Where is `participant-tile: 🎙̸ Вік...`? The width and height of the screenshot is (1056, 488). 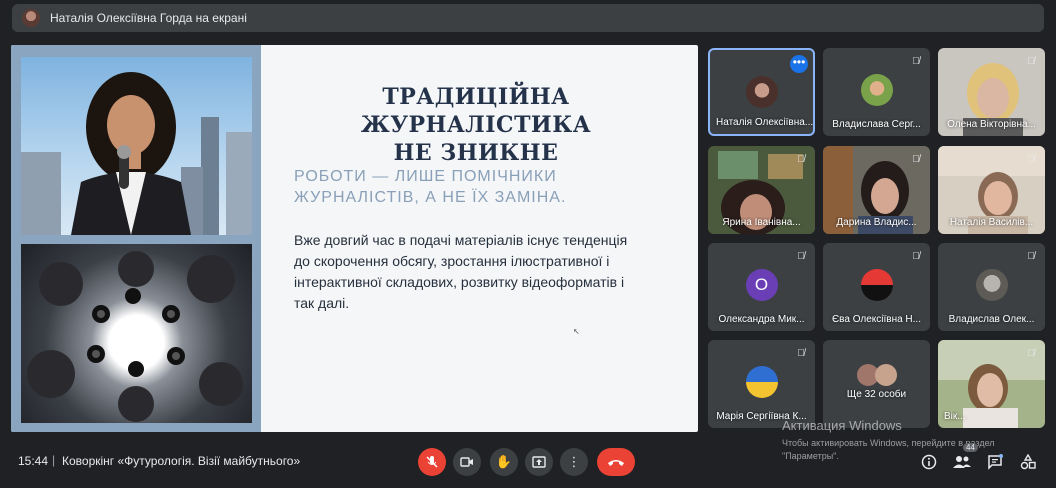
participant-tile: 🎙̸ Вік... is located at coordinates (991, 384).